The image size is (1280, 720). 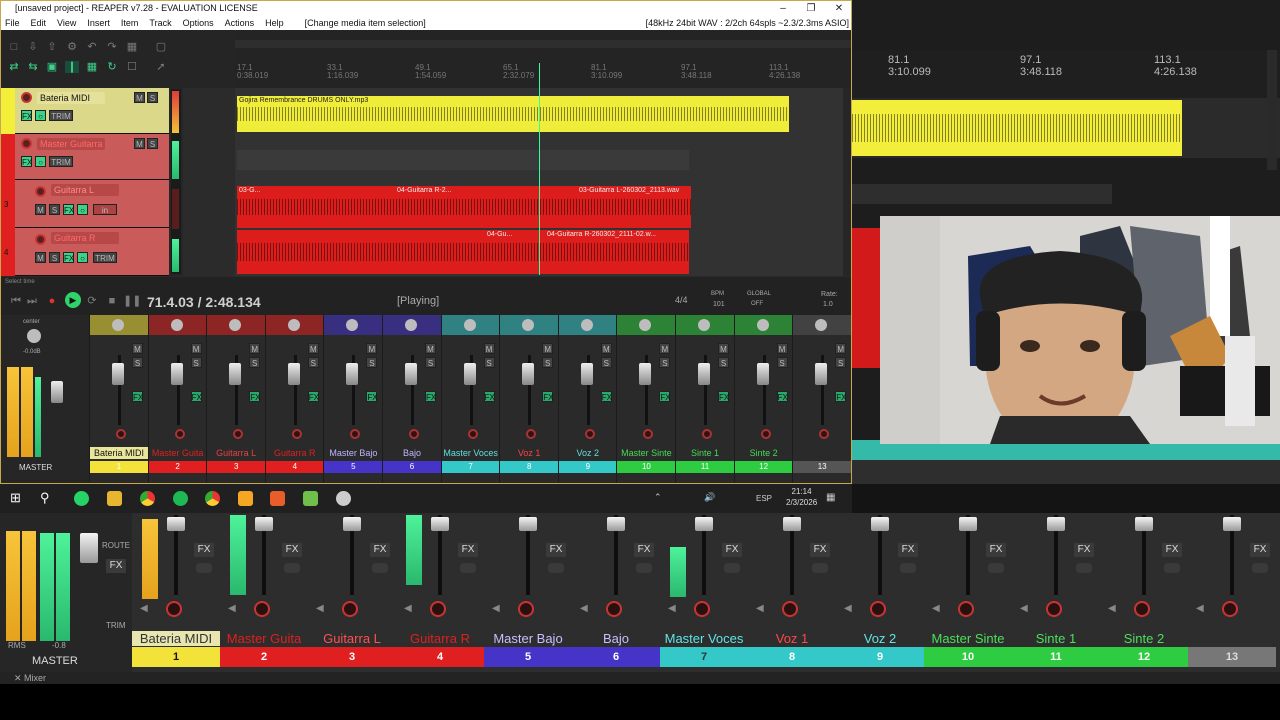 What do you see at coordinates (81, 498) in the screenshot?
I see `whatsapp-icon` at bounding box center [81, 498].